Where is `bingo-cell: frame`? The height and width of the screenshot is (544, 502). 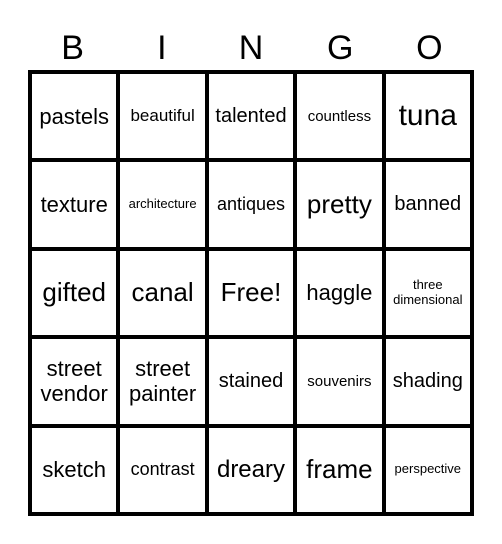 bingo-cell: frame is located at coordinates (339, 469).